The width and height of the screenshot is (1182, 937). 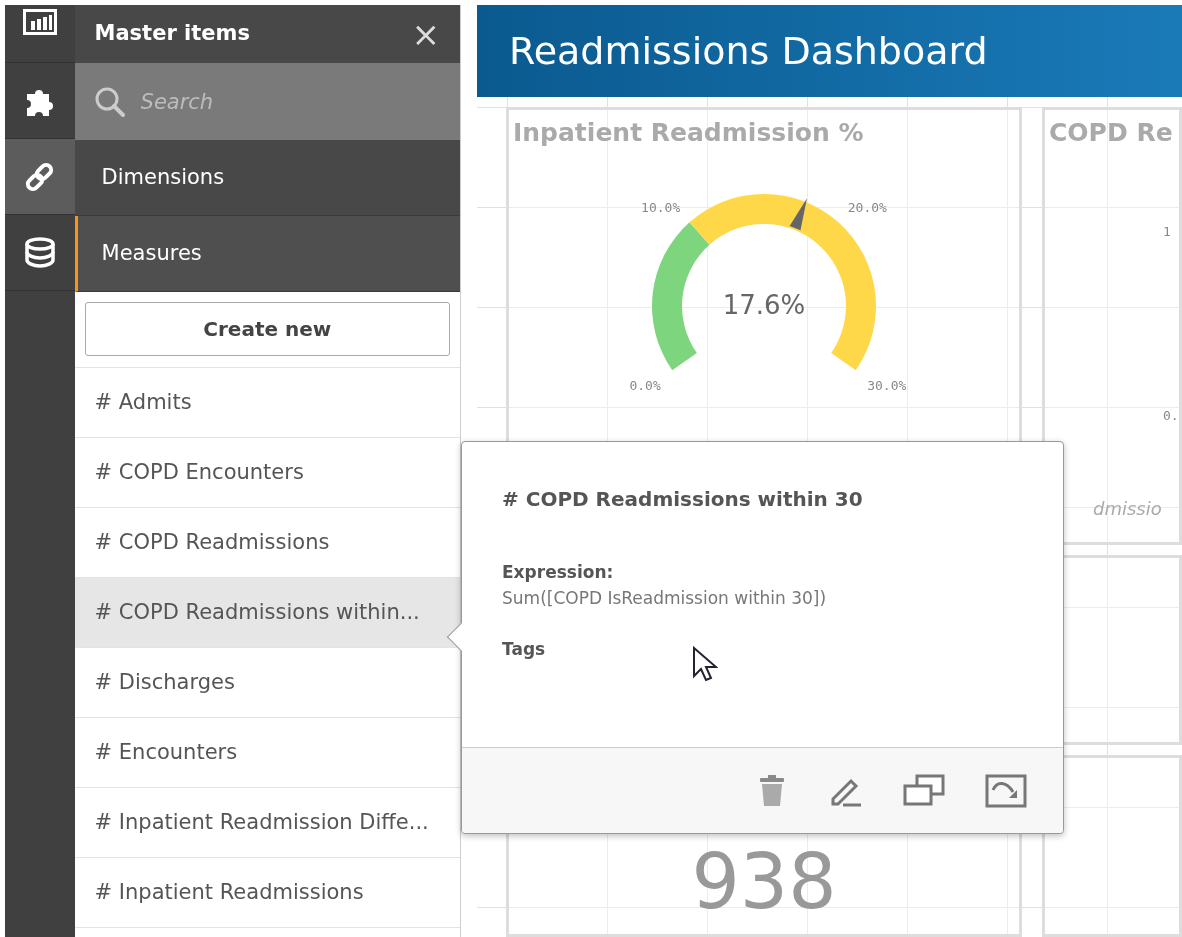 What do you see at coordinates (524, 649) in the screenshot?
I see `tags-label: Tags` at bounding box center [524, 649].